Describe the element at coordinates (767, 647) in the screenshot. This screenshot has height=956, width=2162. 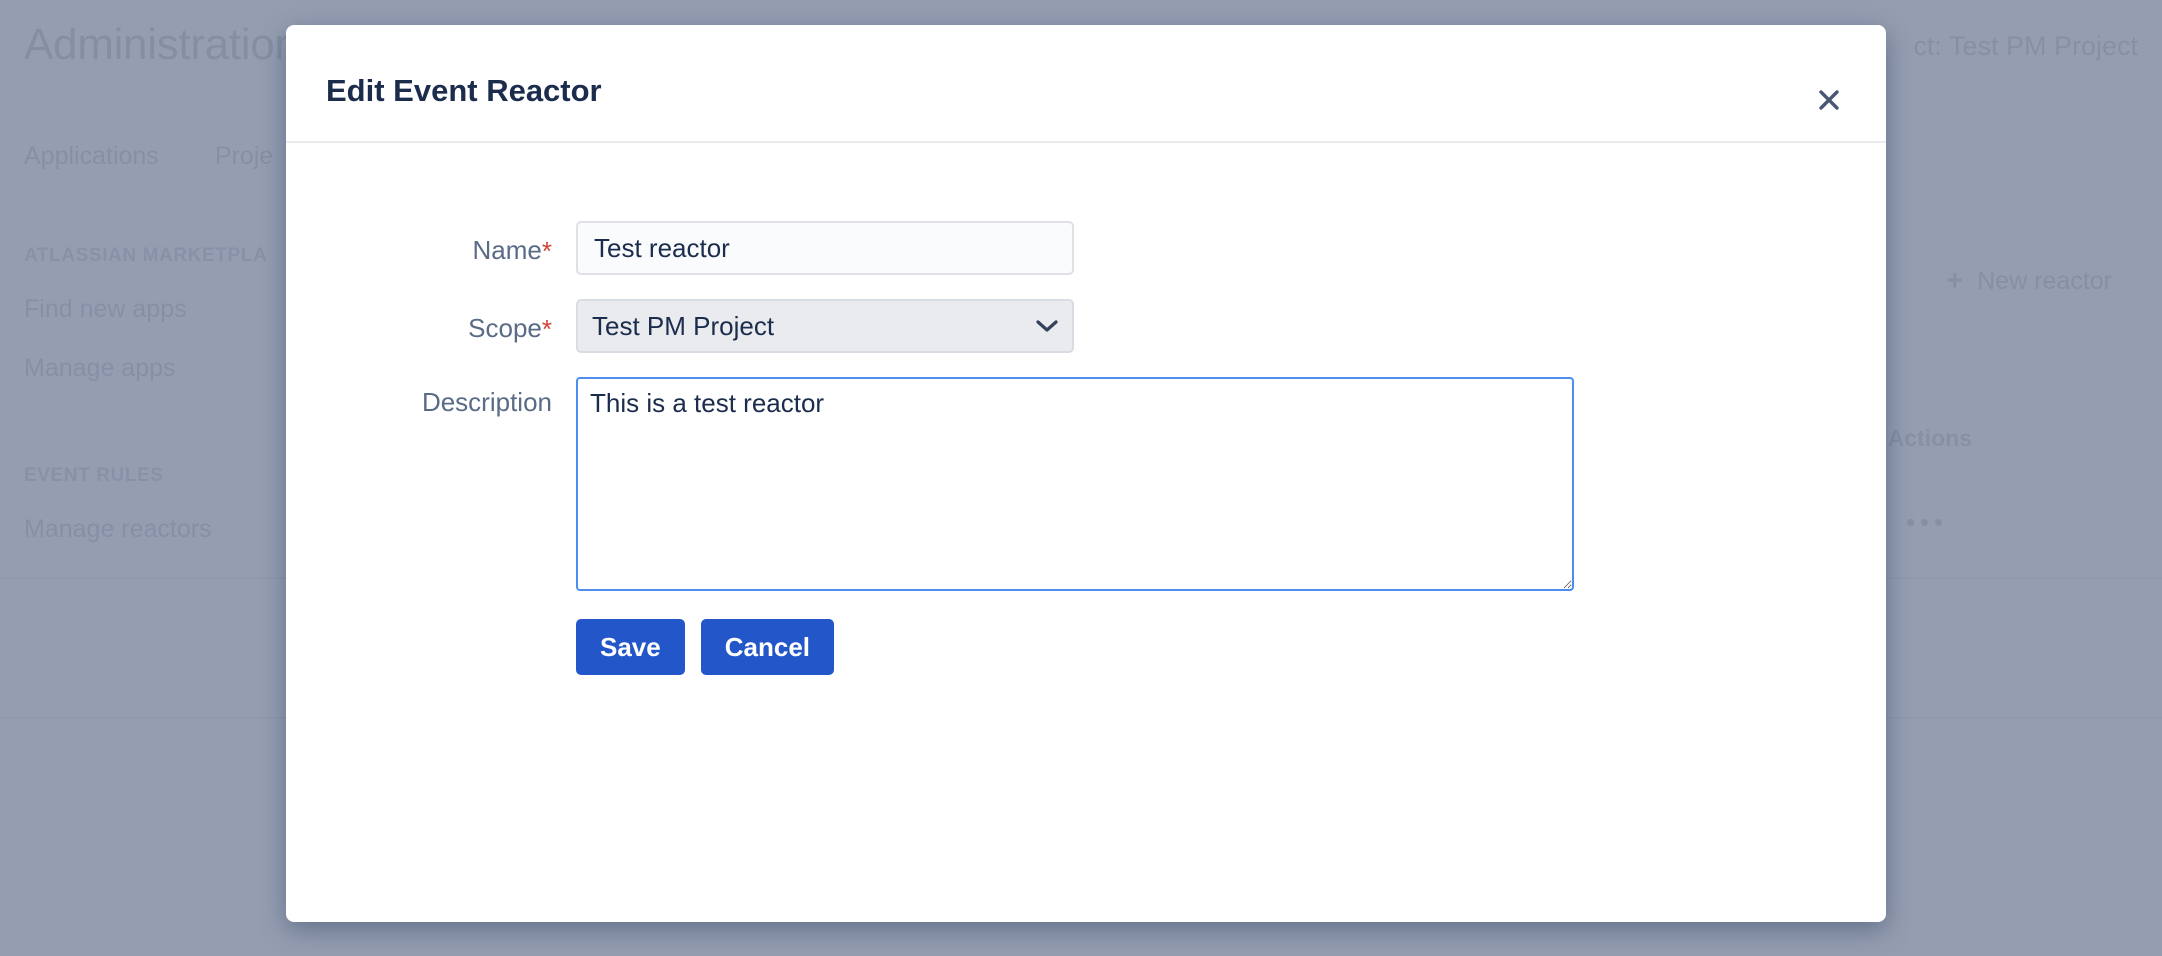
I see `cancel-button: Cancel` at that location.